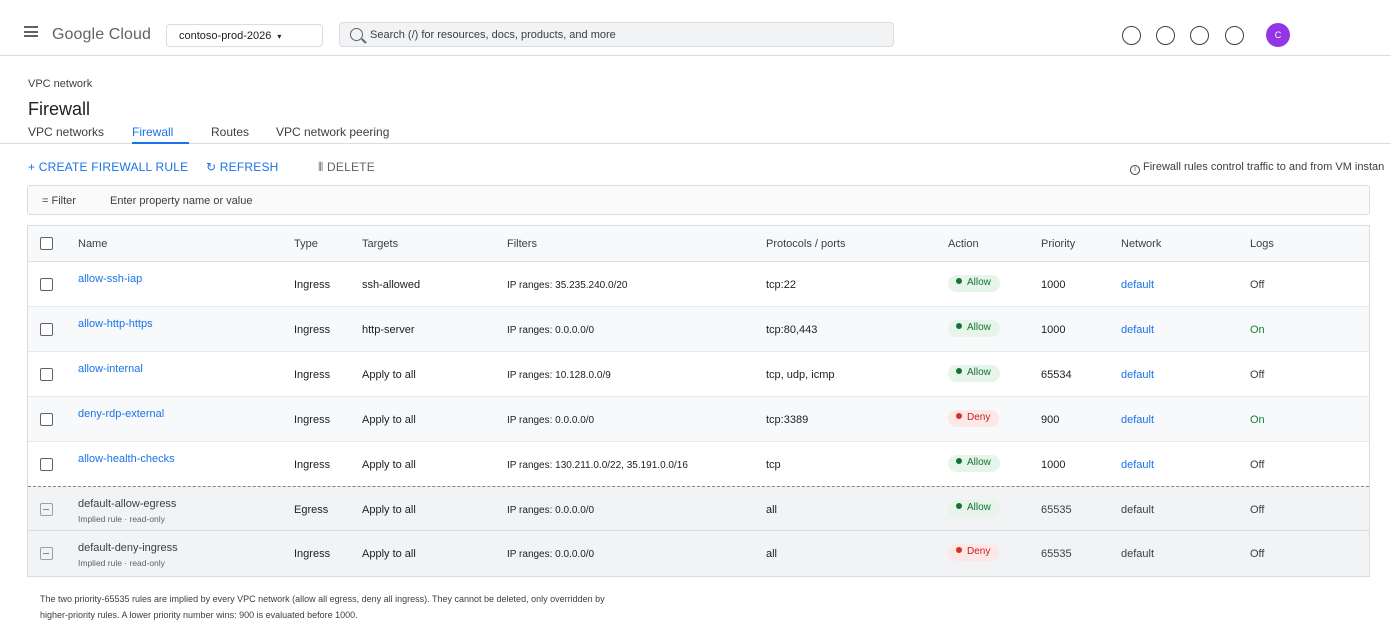 The height and width of the screenshot is (638, 1391). Describe the element at coordinates (1135, 170) in the screenshot. I see `info-icon: i` at that location.